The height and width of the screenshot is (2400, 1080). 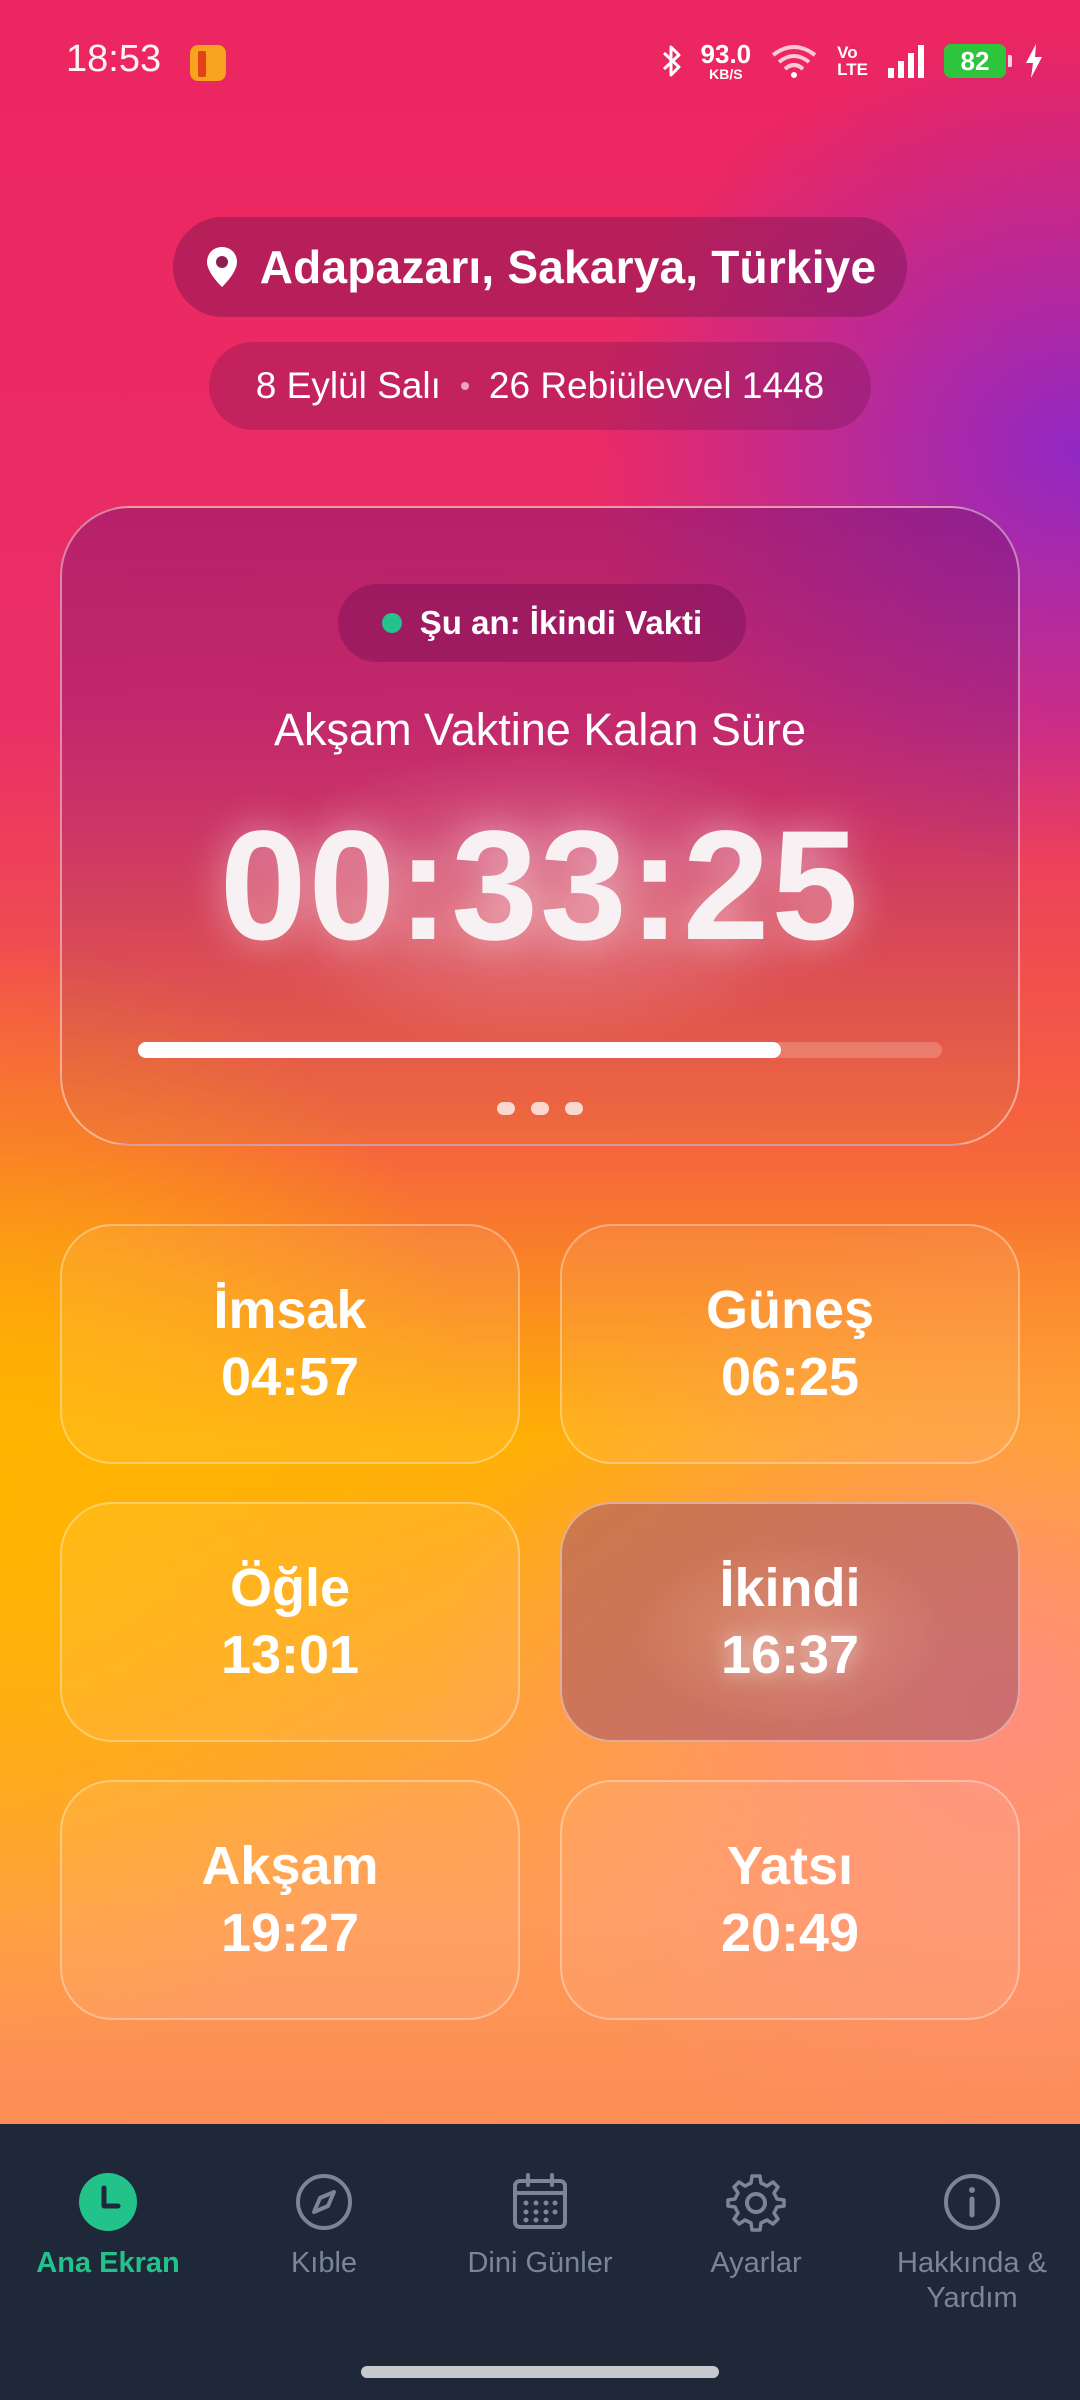 What do you see at coordinates (756, 2202) in the screenshot?
I see `gear-icon` at bounding box center [756, 2202].